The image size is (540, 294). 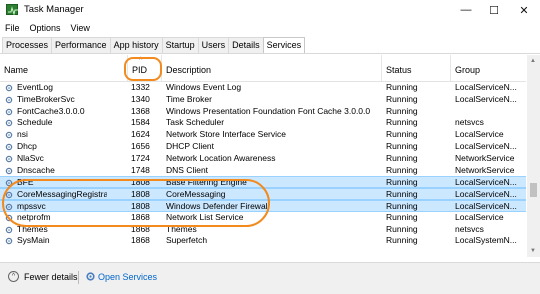 I want to click on service-name: Dnscache, so click(x=36, y=169).